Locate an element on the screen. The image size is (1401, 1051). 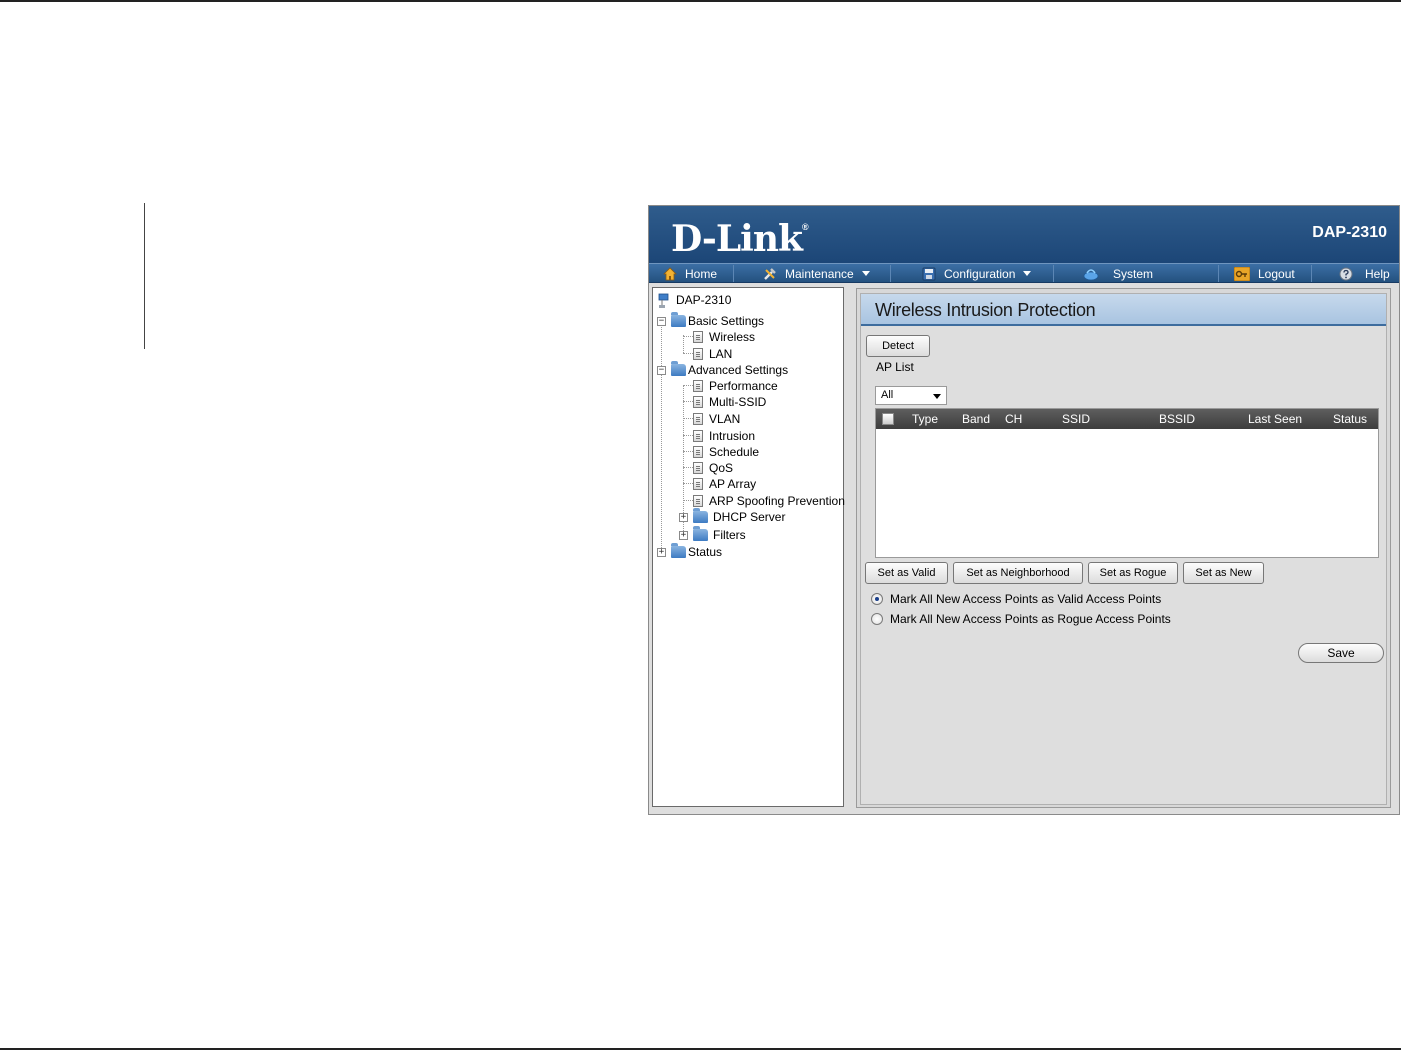
tree-item-arp-spoofing: ARP Spoofing Prevention is located at coordinates (769, 501).